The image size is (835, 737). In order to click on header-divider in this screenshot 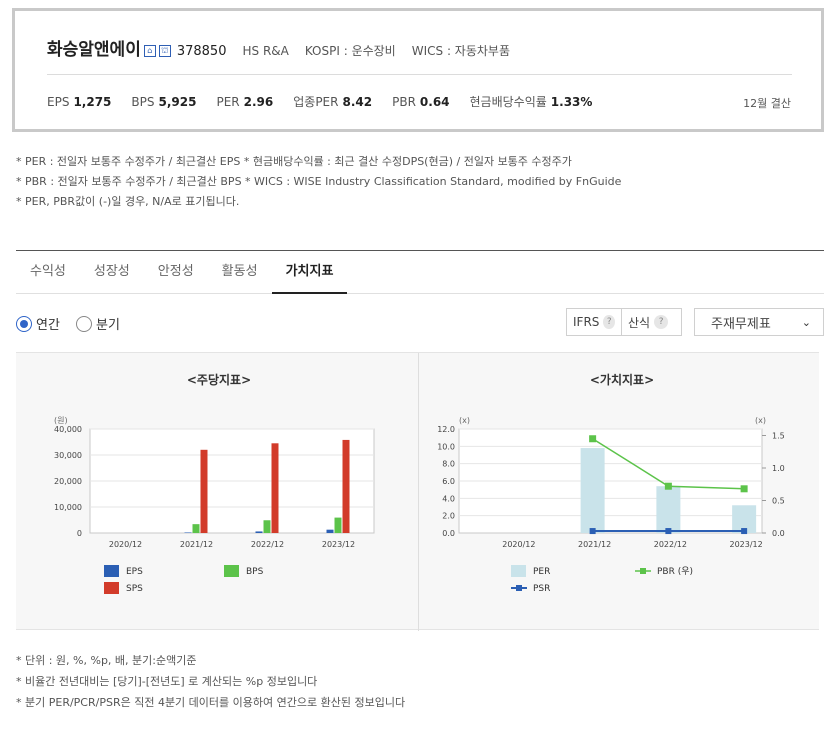, I will do `click(419, 74)`.